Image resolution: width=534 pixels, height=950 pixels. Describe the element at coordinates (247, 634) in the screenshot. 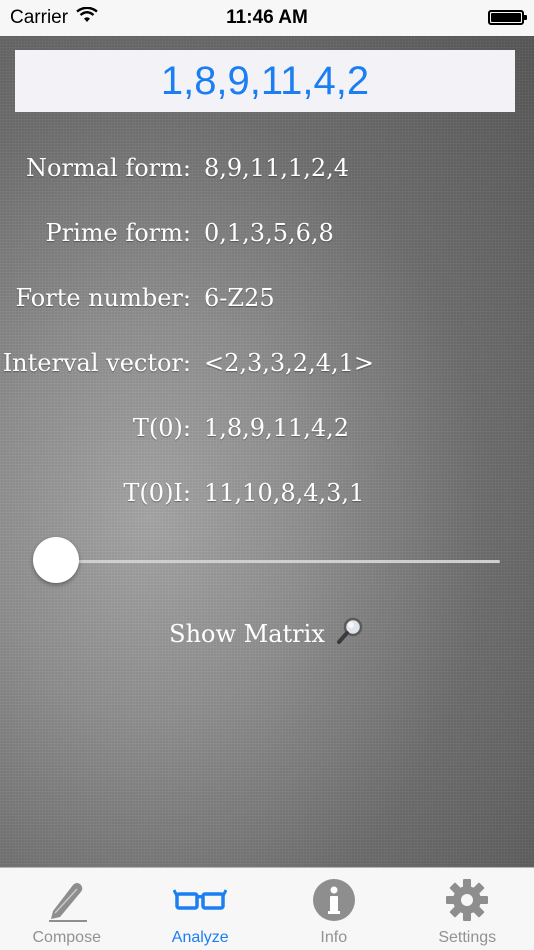

I see `show-matrix-label: Show Matrix` at that location.